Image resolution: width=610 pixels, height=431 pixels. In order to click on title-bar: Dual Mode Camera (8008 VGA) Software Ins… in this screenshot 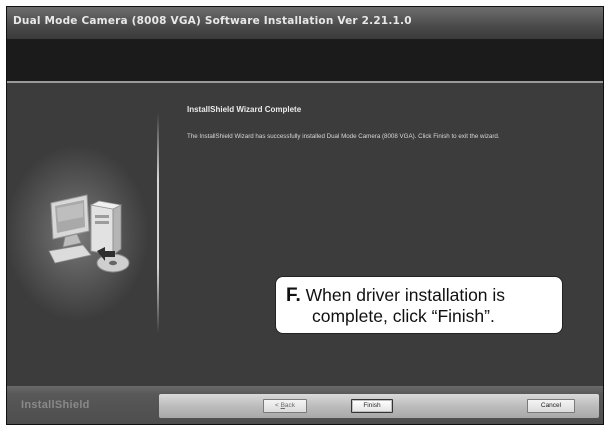, I will do `click(305, 23)`.